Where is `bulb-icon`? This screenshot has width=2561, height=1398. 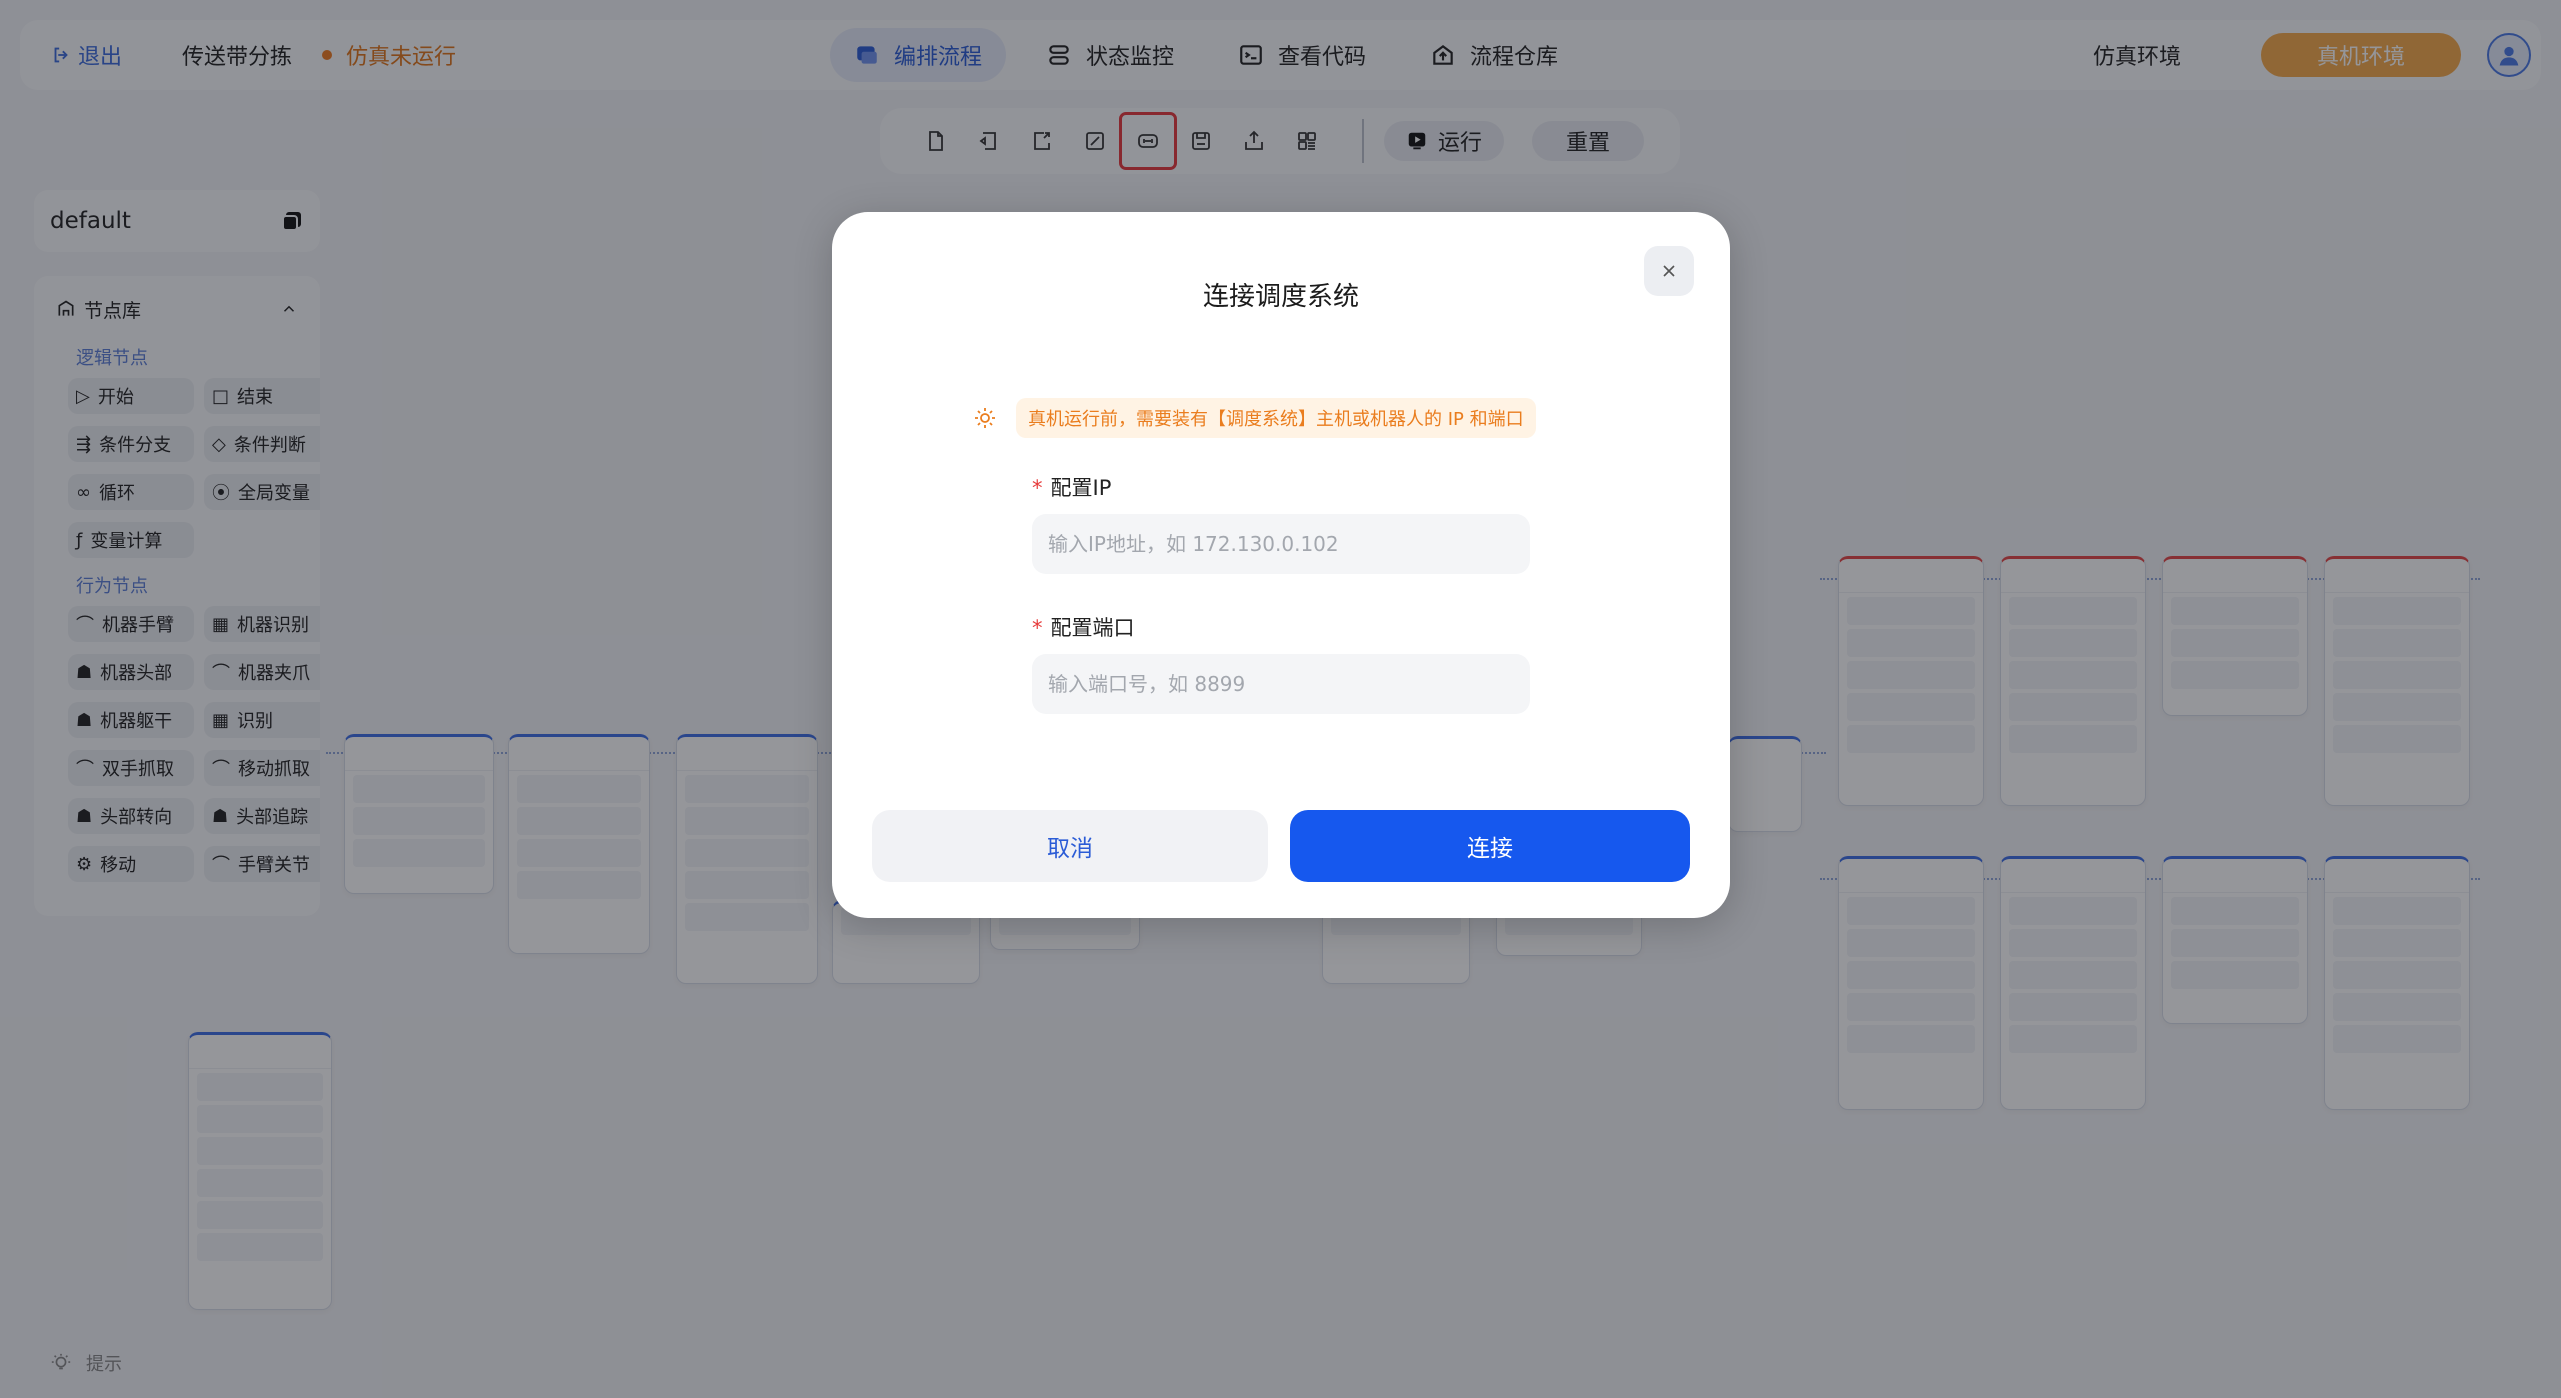
bulb-icon is located at coordinates (985, 418).